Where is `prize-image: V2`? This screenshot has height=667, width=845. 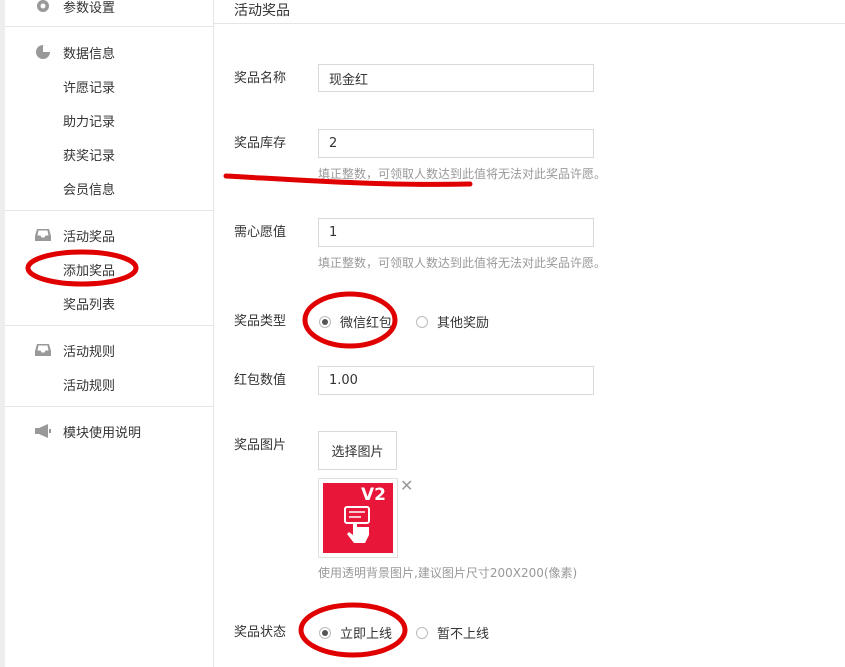 prize-image: V2 is located at coordinates (358, 518).